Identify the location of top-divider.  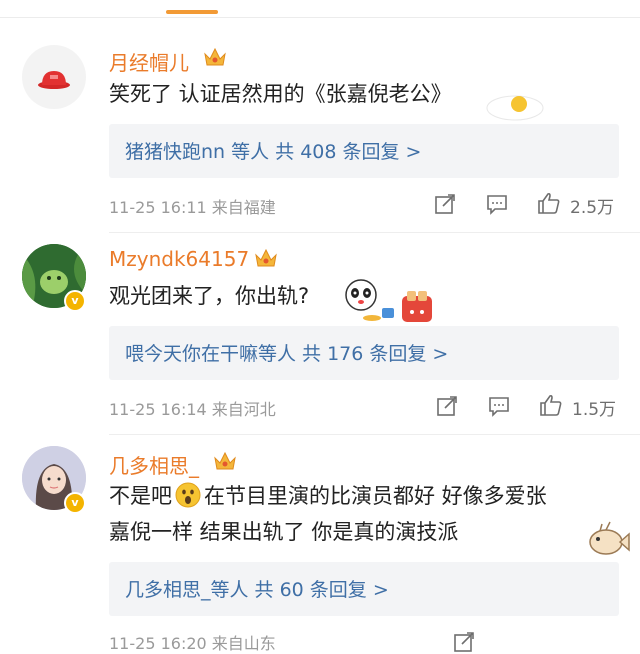
(320, 17).